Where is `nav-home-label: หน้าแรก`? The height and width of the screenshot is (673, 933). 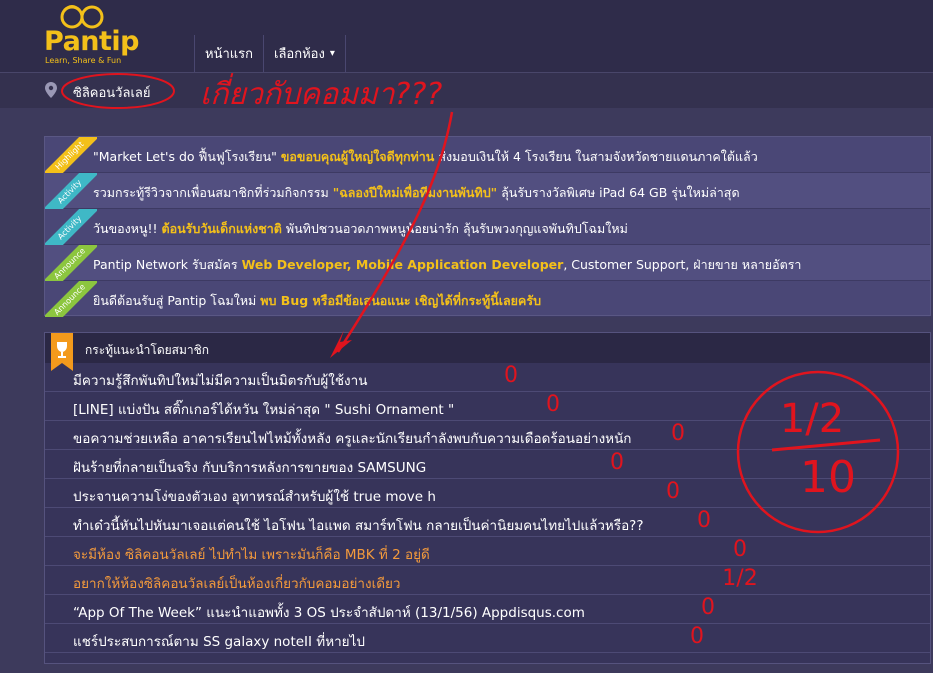
nav-home-label: หน้าแรก is located at coordinates (229, 54).